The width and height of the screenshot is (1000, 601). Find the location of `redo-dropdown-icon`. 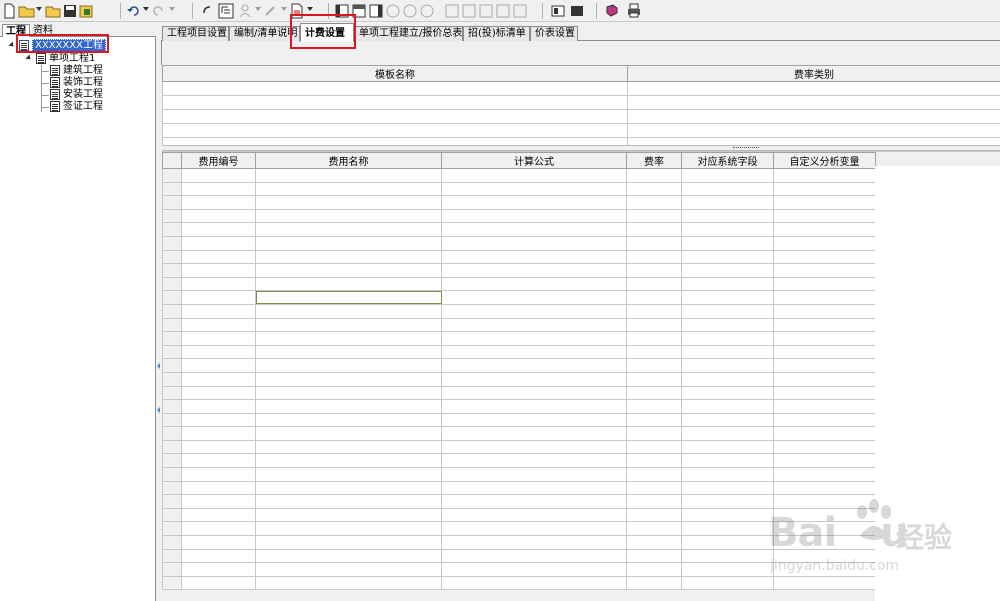

redo-dropdown-icon is located at coordinates (172, 9).